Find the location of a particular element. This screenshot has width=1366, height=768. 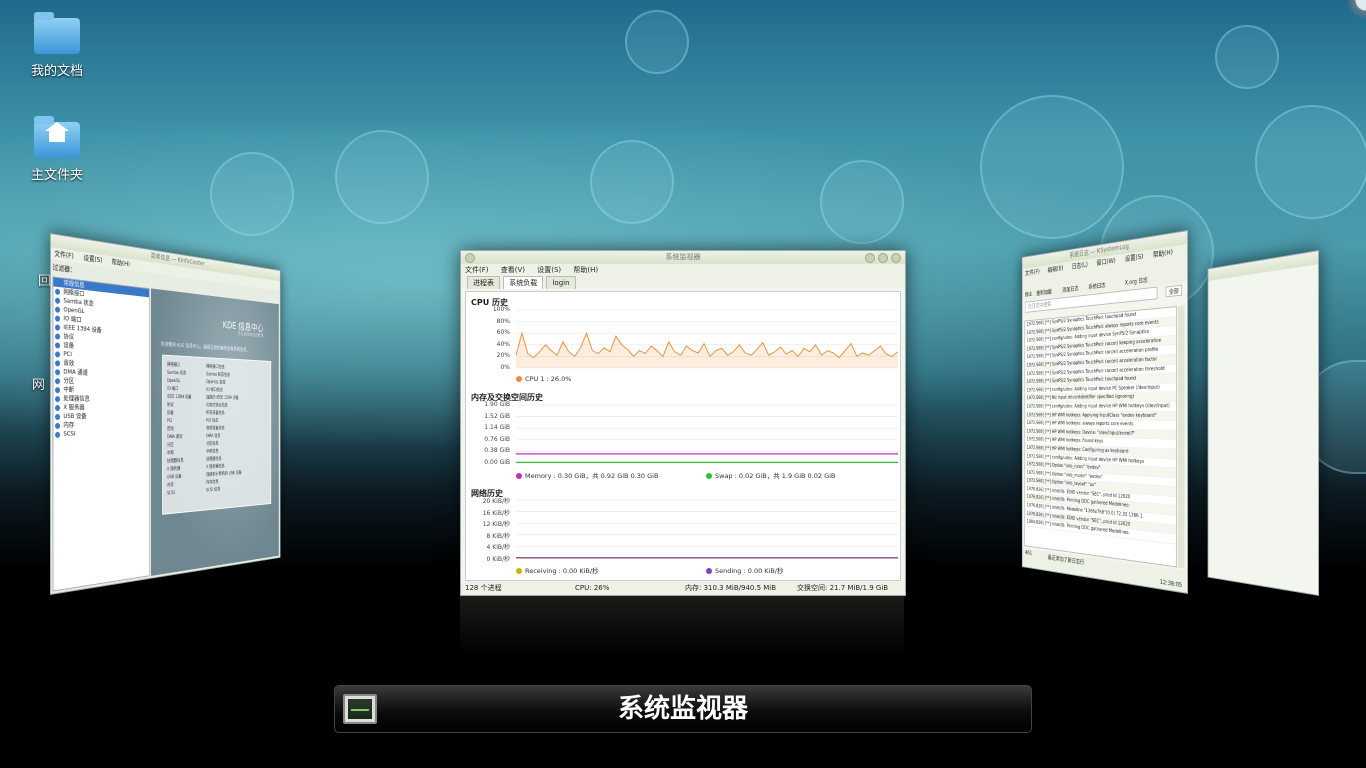

welcome-text: 欢迎使用 KDE 信息中心，选择左侧的模块查看系统信息。 is located at coordinates (205, 347).